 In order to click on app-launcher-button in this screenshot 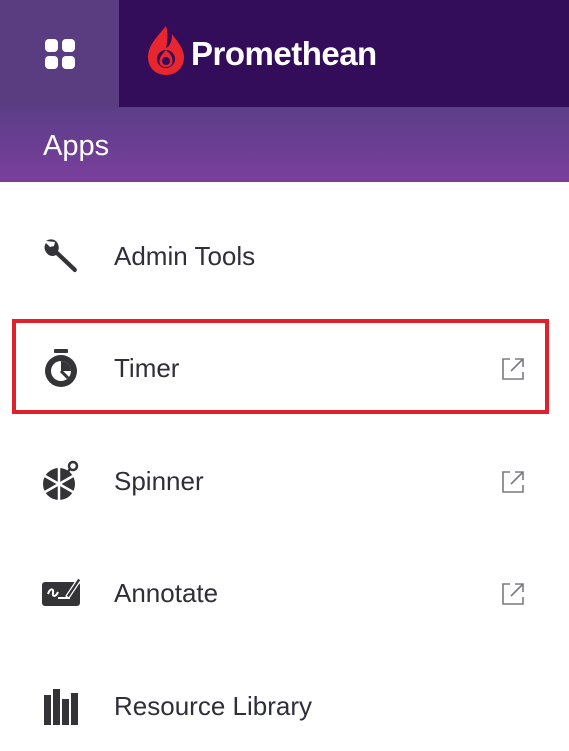, I will do `click(59, 53)`.